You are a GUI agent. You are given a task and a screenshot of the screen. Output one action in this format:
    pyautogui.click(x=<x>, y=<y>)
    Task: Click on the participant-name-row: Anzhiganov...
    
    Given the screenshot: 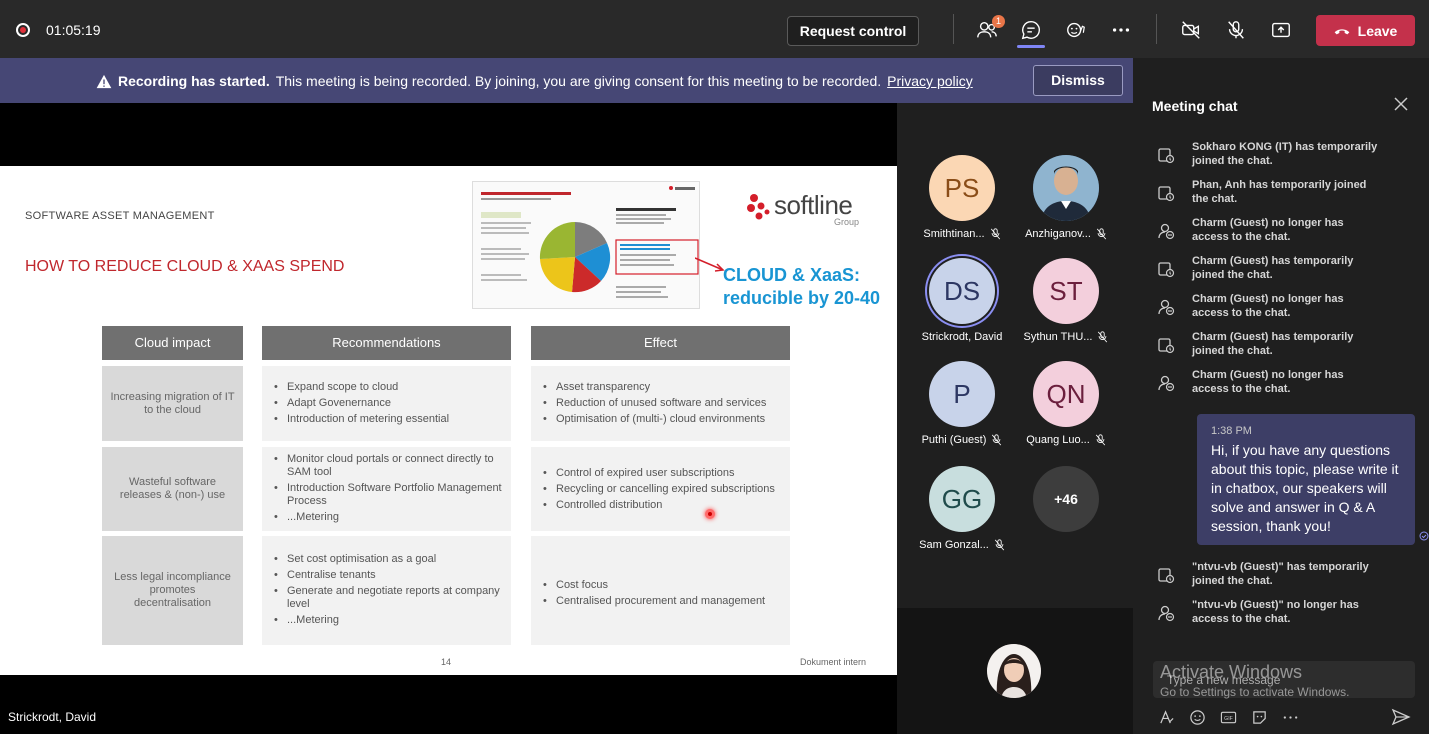 What is the action you would take?
    pyautogui.click(x=1066, y=234)
    